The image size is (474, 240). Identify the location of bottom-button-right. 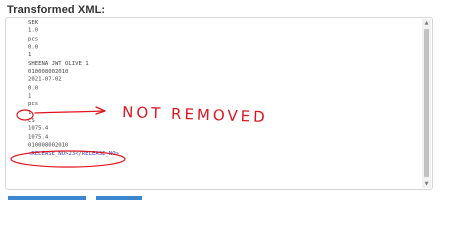
(119, 198).